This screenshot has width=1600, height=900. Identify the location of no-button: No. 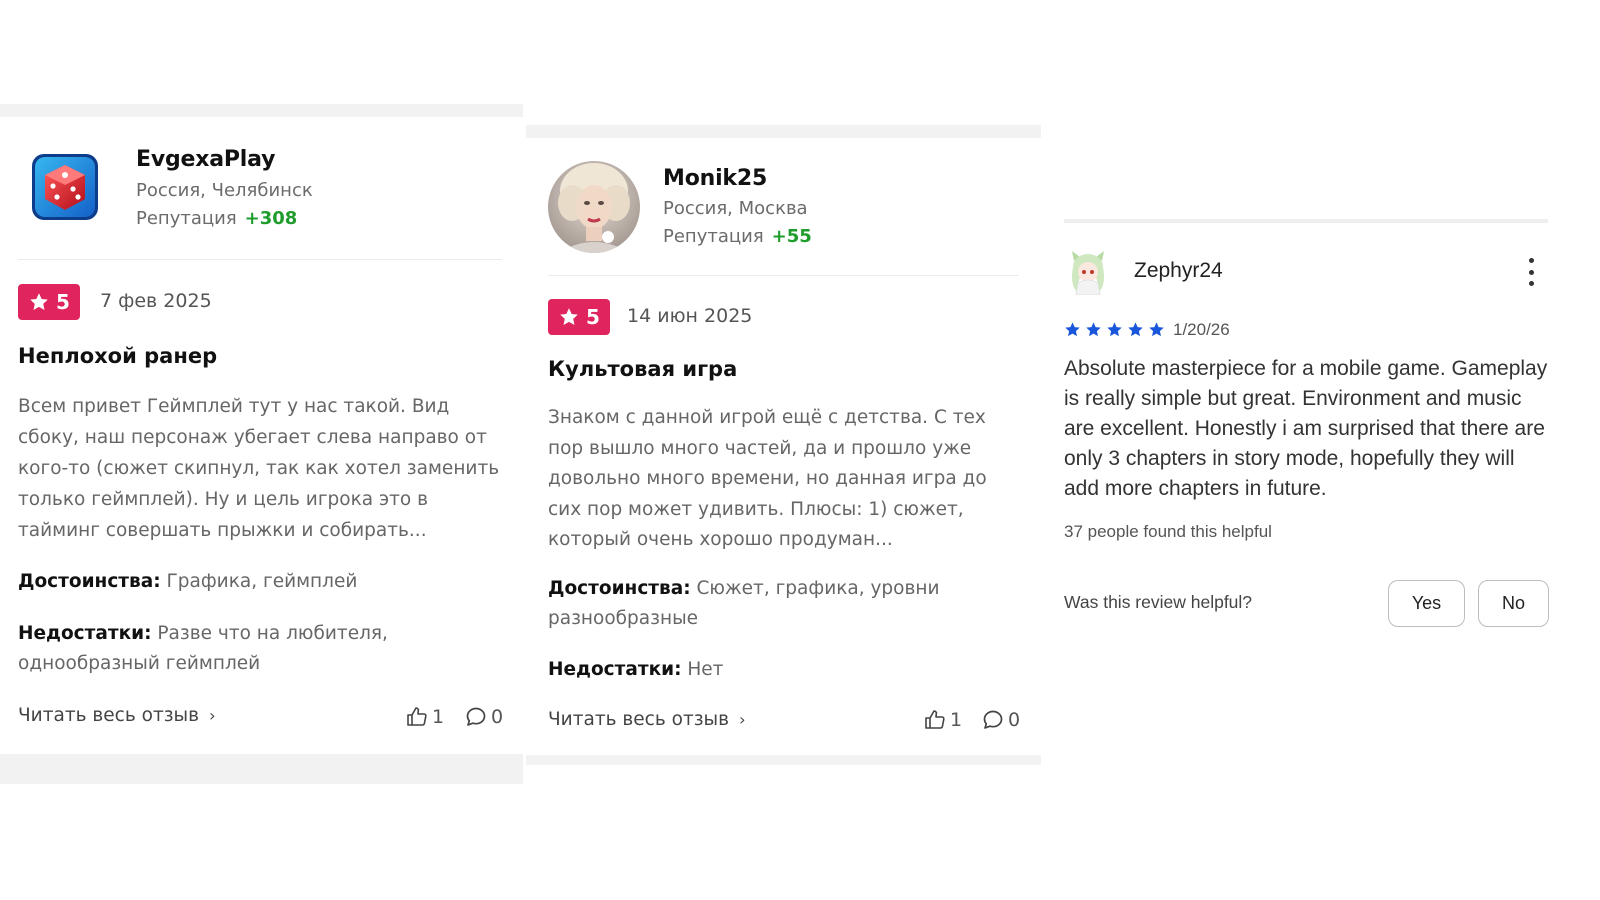
(1513, 603).